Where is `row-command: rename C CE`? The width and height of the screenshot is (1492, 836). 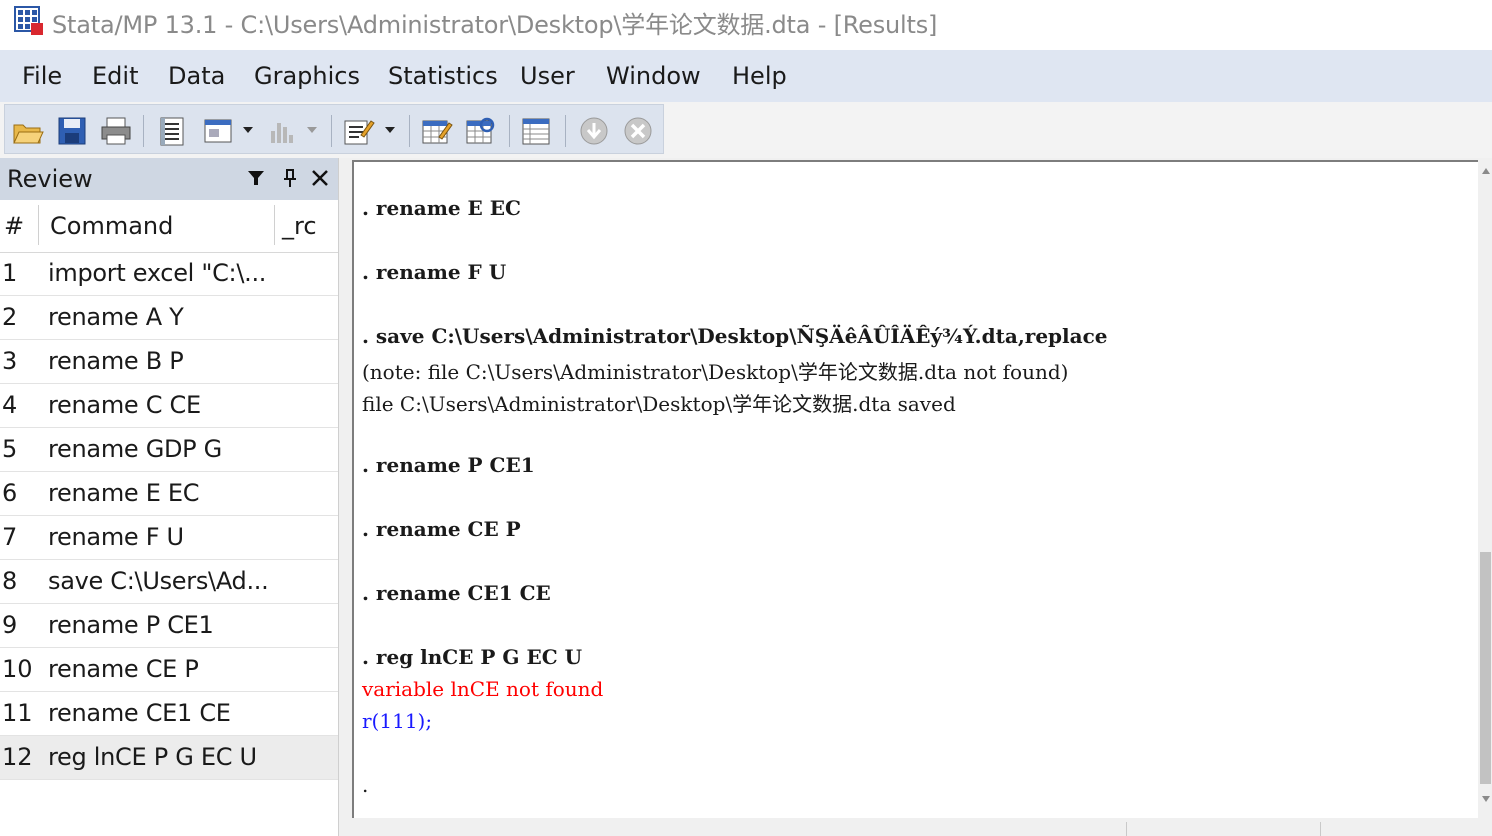 row-command: rename C CE is located at coordinates (124, 405).